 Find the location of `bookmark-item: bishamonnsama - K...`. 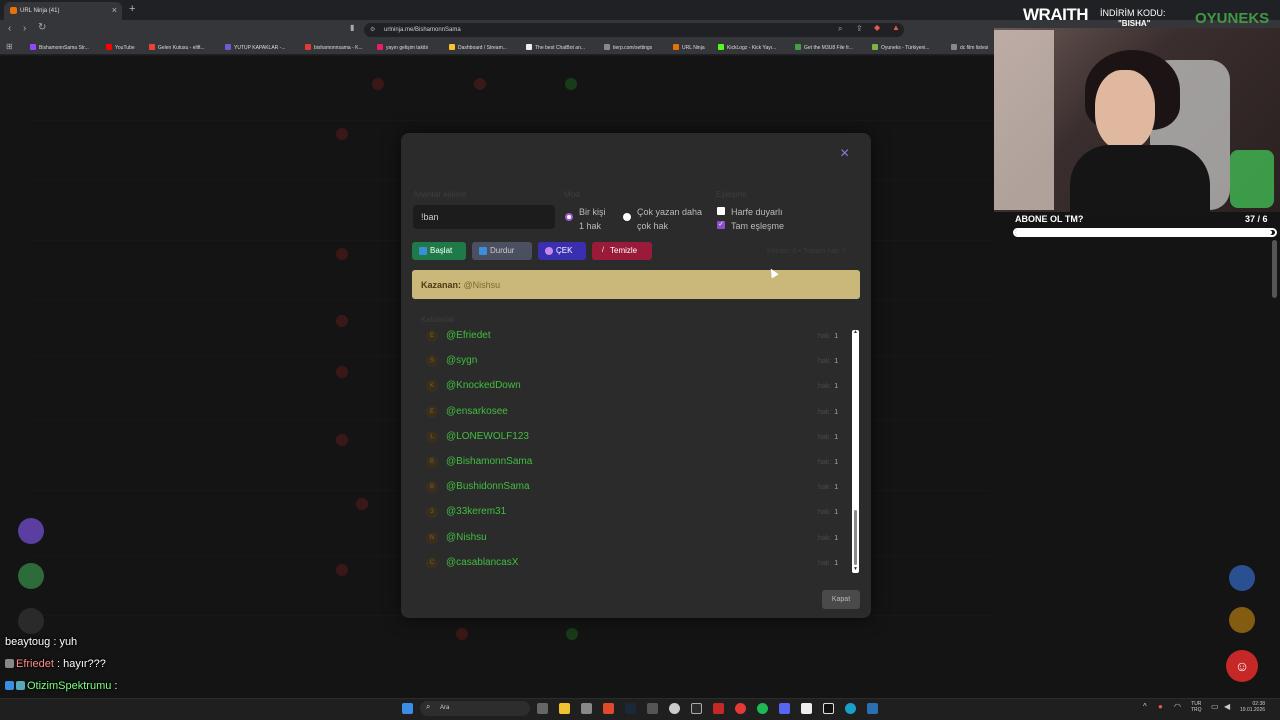

bookmark-item: bishamonnsama - K... is located at coordinates (334, 47).